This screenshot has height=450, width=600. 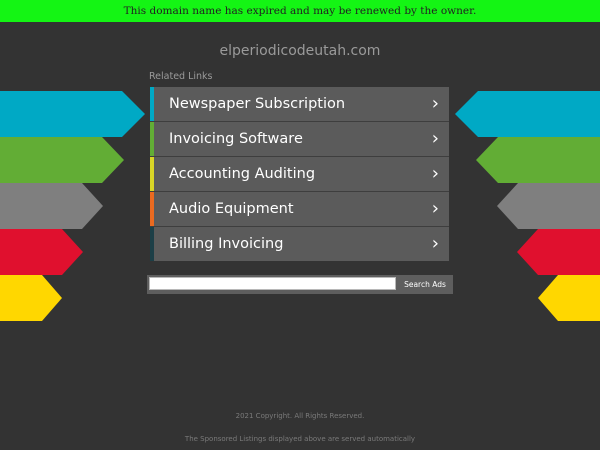 What do you see at coordinates (299, 244) in the screenshot?
I see `related-link-billing-invoicing: Billing Invoicing ›` at bounding box center [299, 244].